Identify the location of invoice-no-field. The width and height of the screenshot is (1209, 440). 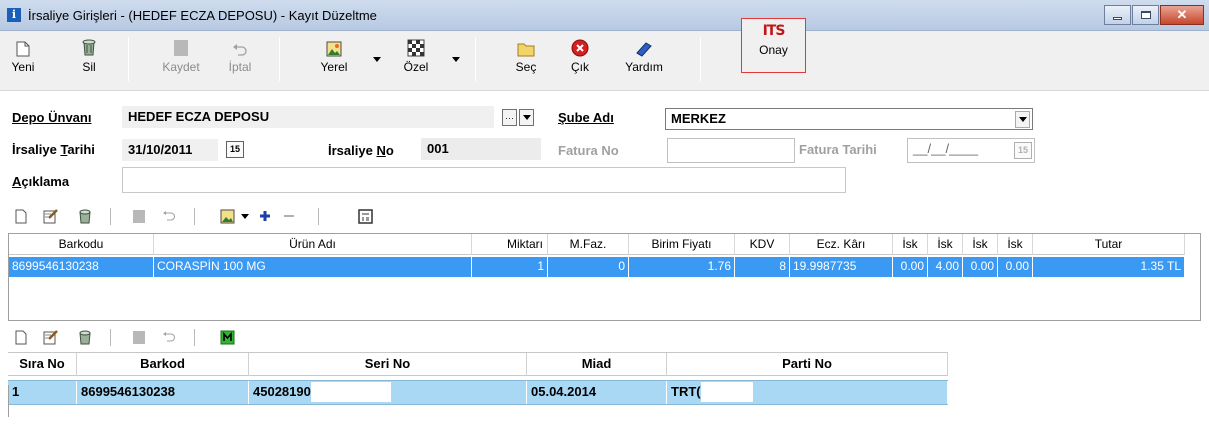
(731, 150).